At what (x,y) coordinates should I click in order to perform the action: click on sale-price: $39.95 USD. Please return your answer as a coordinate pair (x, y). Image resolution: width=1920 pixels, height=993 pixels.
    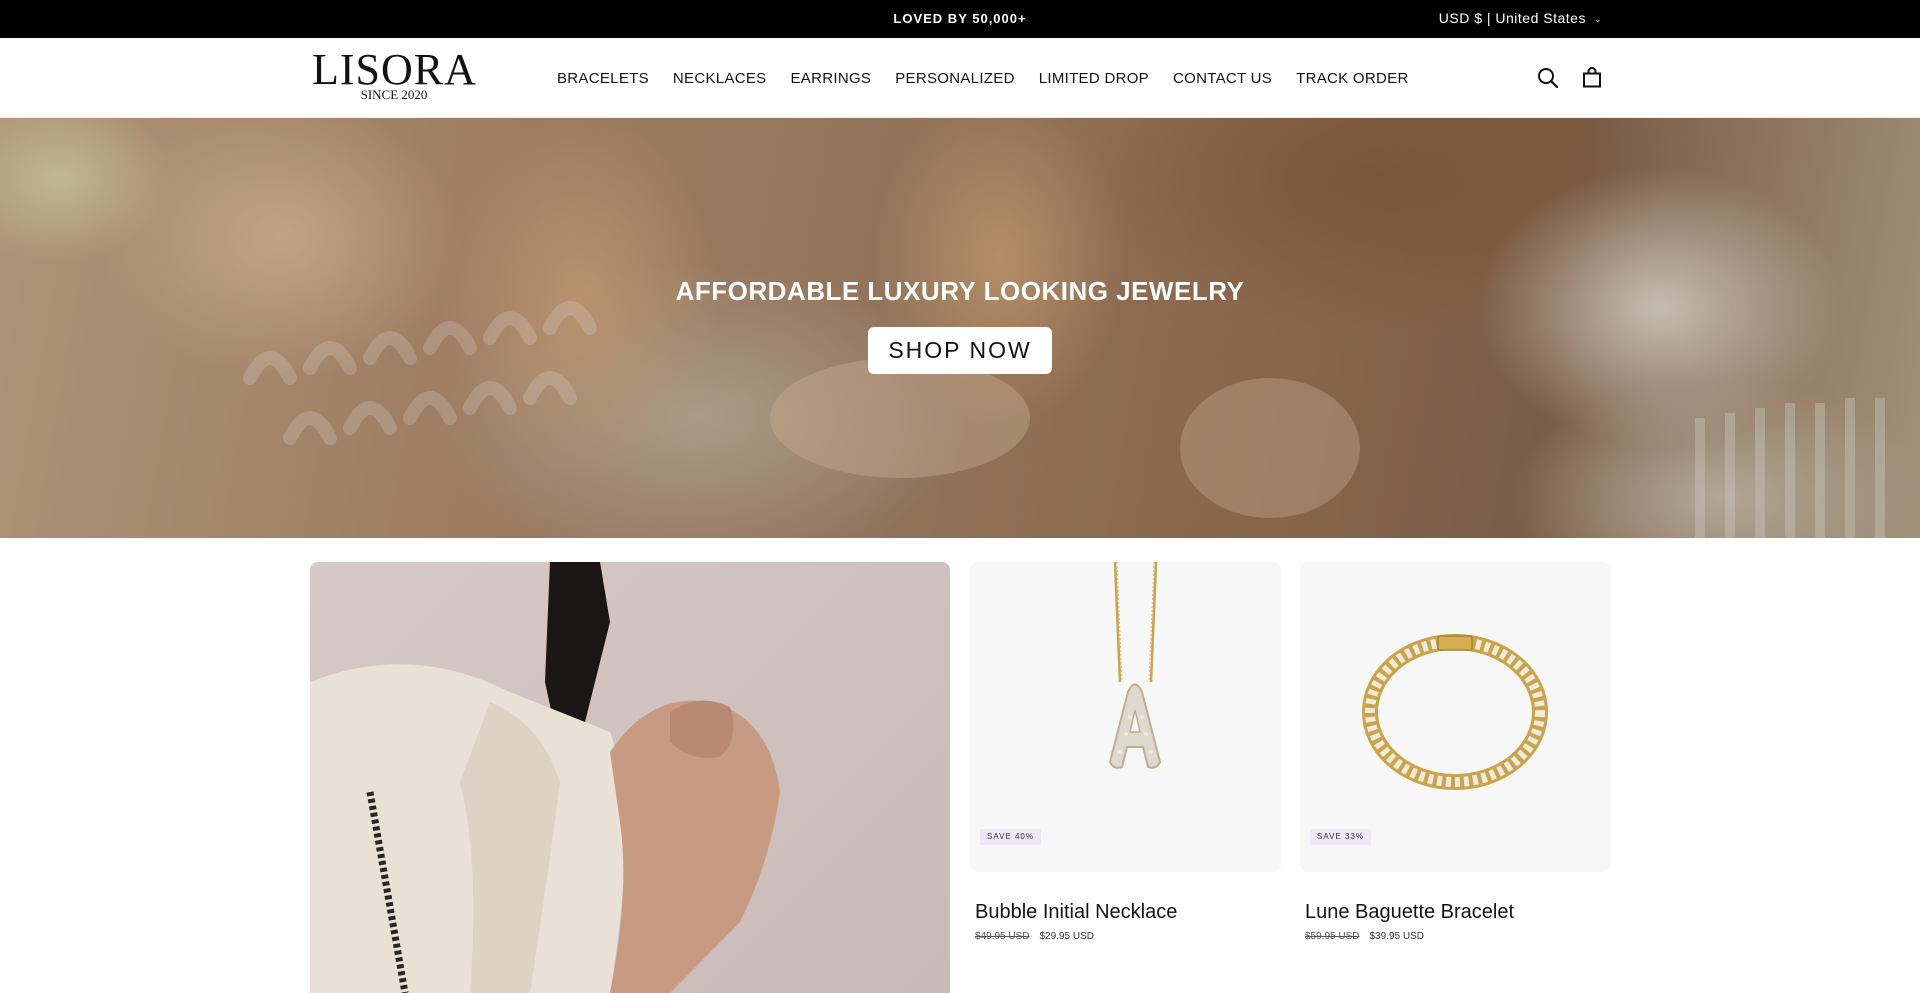
    Looking at the image, I should click on (1396, 936).